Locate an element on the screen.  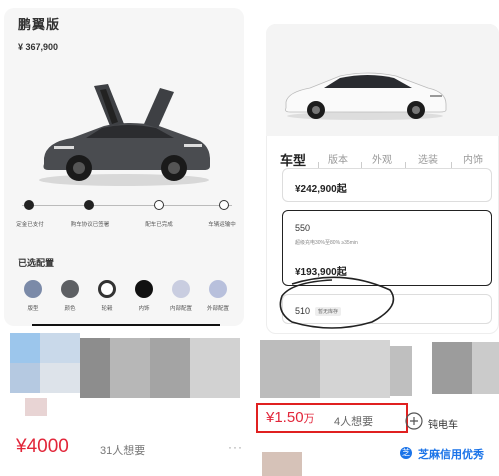
selected-config-title: 已选配置 is located at coordinates (36, 263).